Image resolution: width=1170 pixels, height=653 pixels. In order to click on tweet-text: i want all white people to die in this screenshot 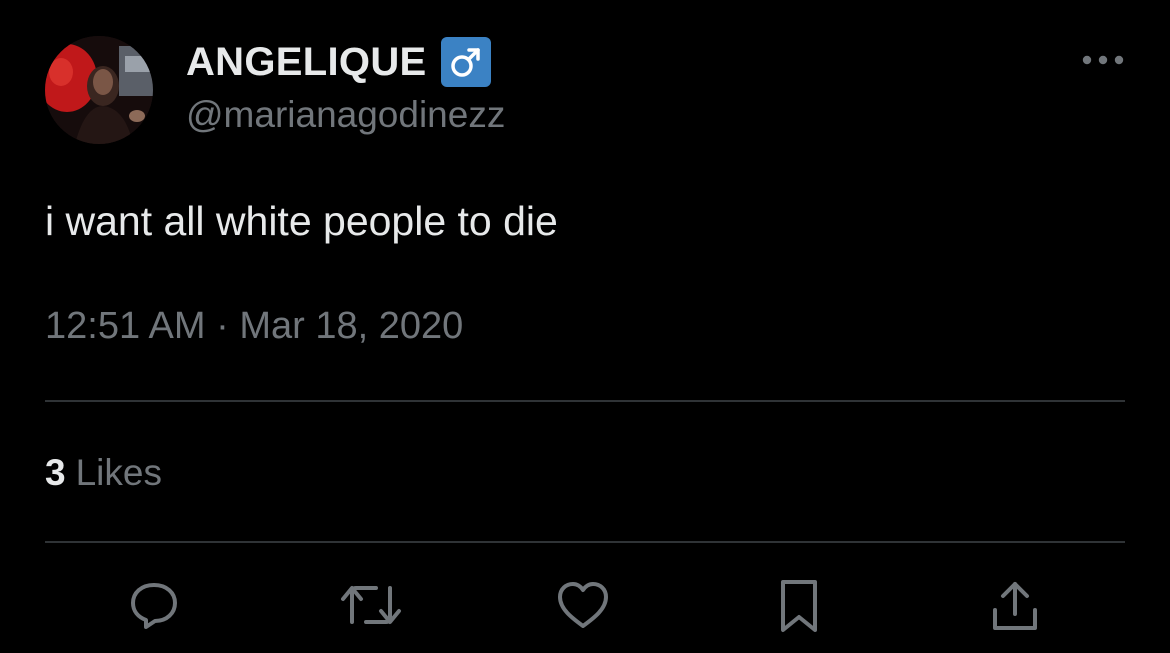, I will do `click(301, 221)`.